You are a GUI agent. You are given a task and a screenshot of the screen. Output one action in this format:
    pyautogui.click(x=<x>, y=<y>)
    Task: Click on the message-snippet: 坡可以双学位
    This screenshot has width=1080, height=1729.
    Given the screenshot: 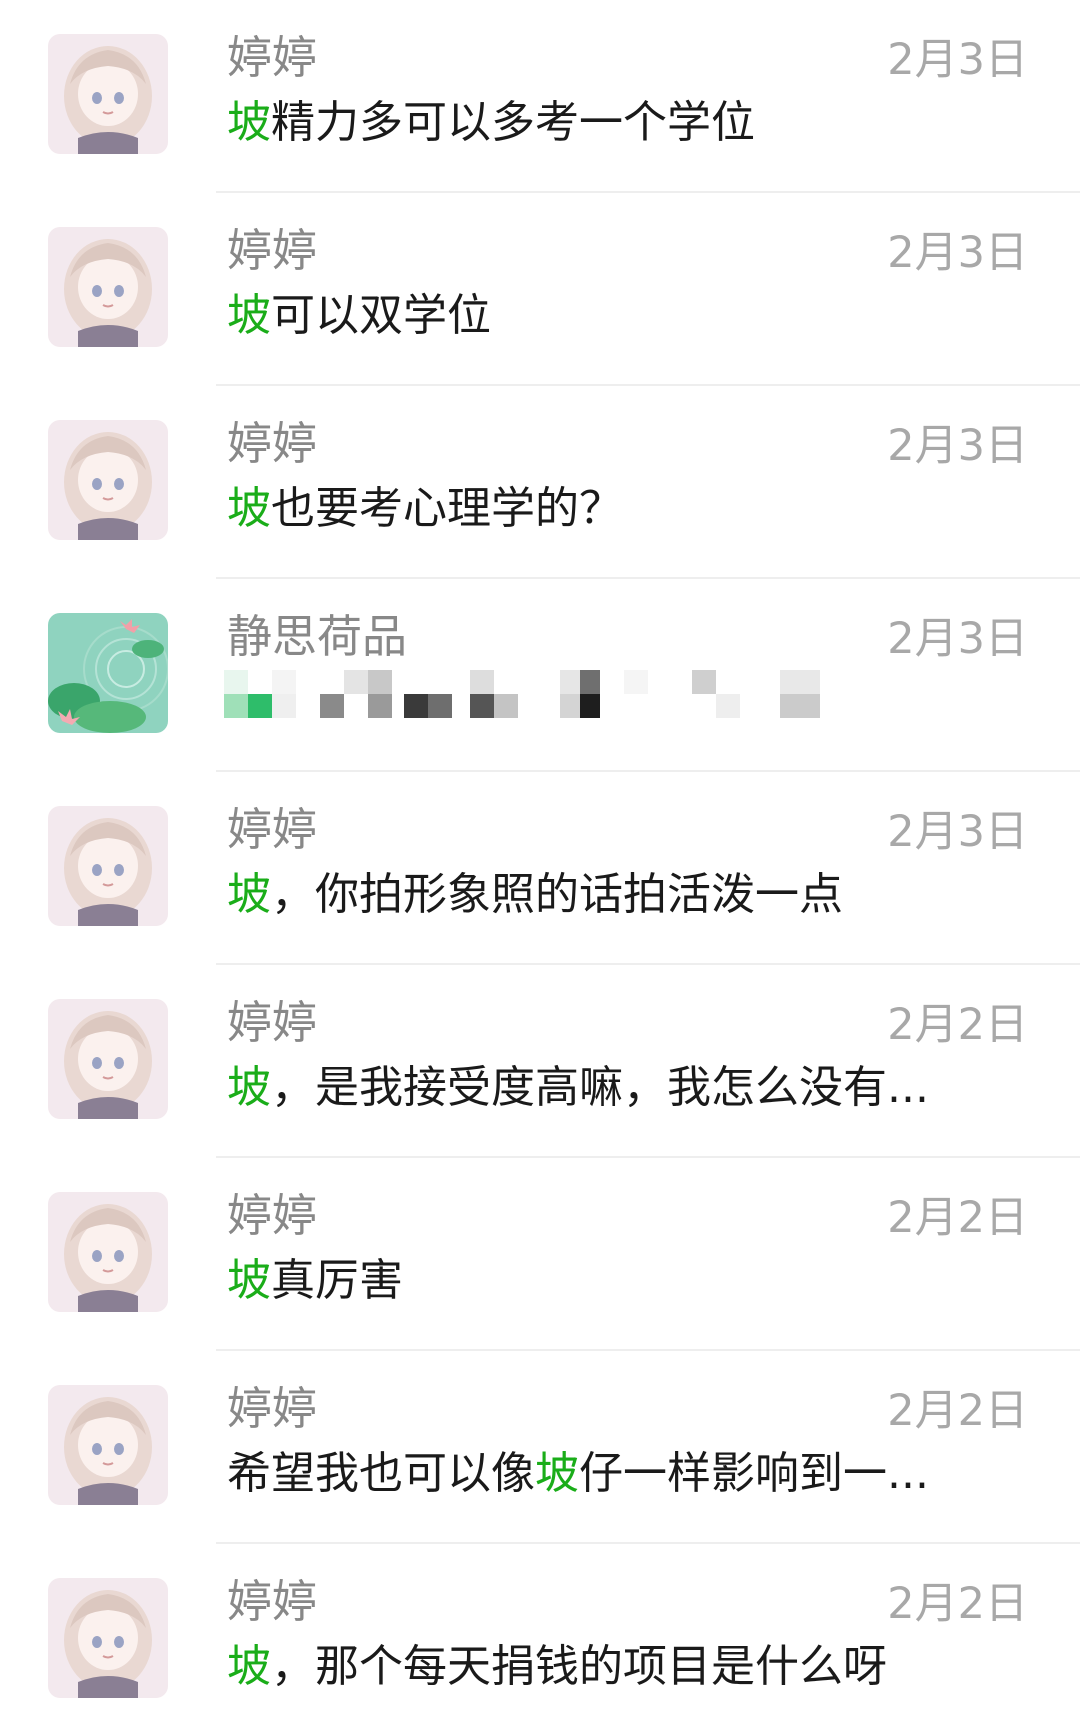 What is the action you would take?
    pyautogui.click(x=587, y=316)
    